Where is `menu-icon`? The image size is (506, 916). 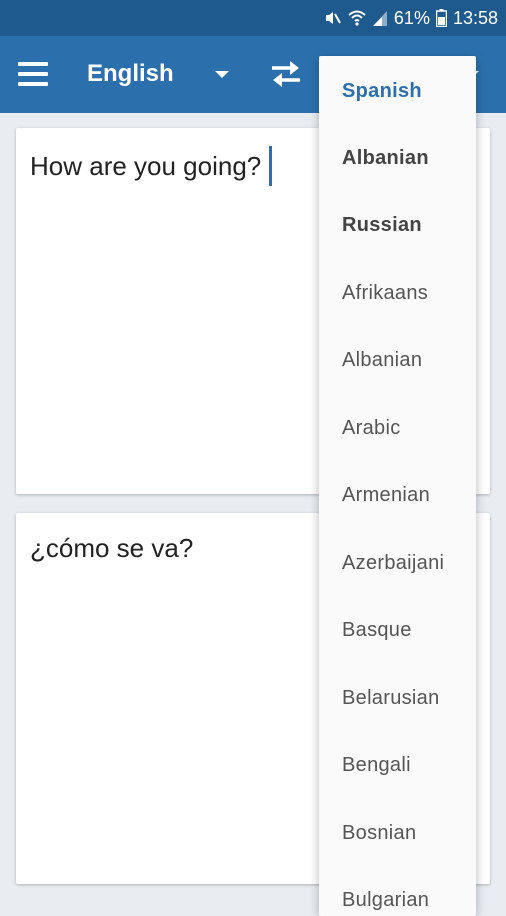 menu-icon is located at coordinates (33, 74).